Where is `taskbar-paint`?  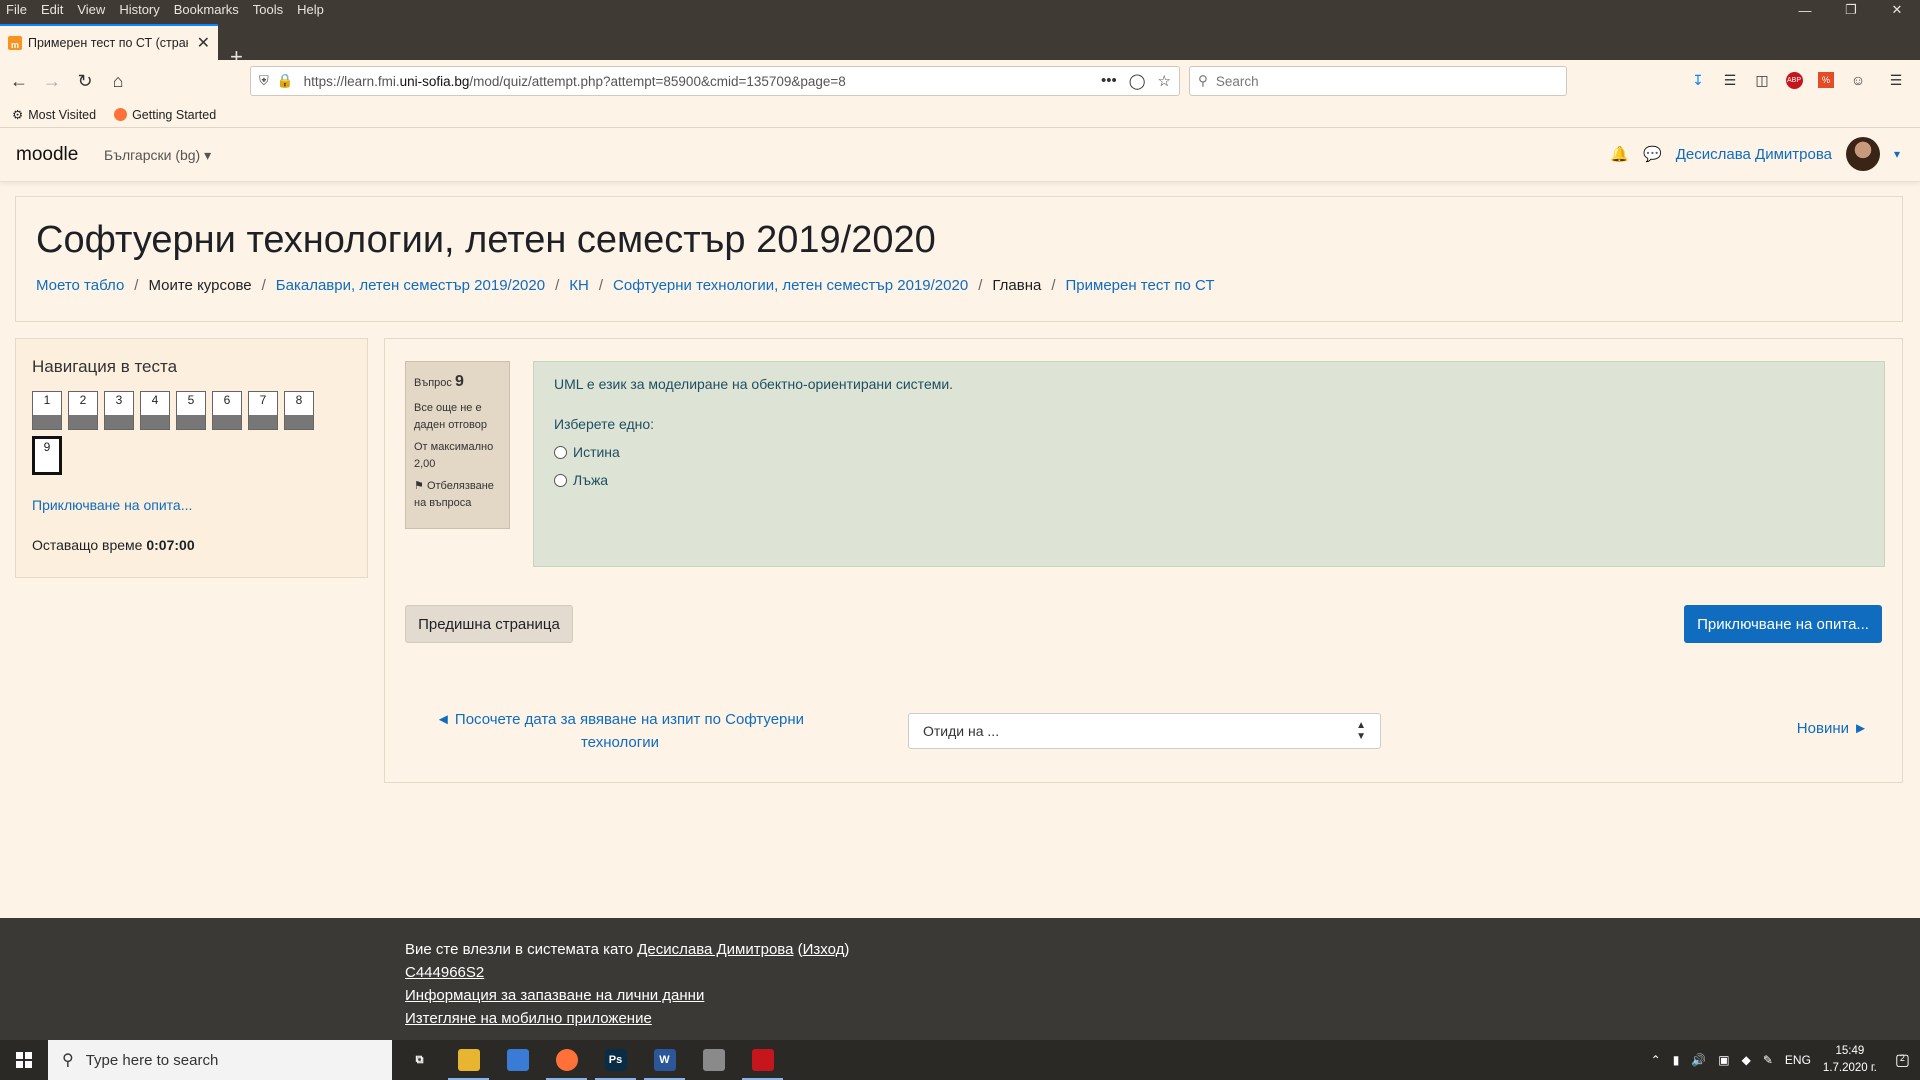 taskbar-paint is located at coordinates (713, 1060).